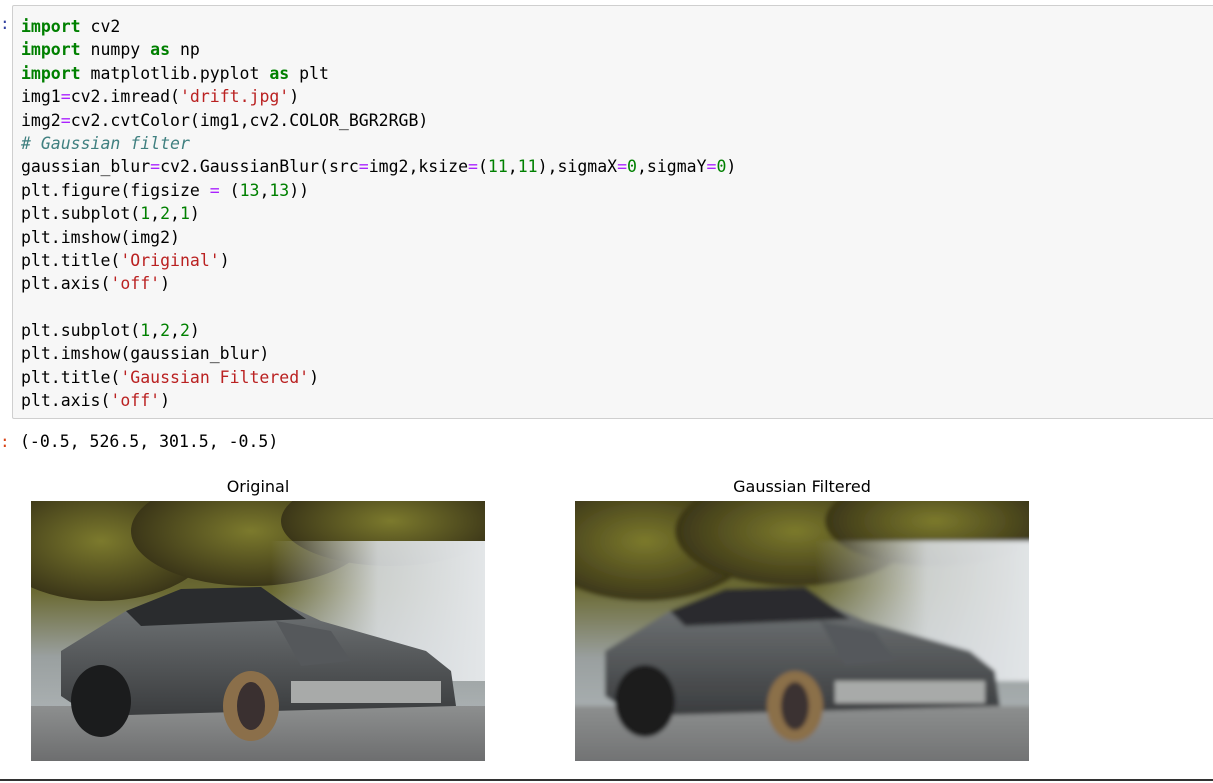 The width and height of the screenshot is (1213, 783). What do you see at coordinates (309, 73) in the screenshot?
I see `code-token: plt` at bounding box center [309, 73].